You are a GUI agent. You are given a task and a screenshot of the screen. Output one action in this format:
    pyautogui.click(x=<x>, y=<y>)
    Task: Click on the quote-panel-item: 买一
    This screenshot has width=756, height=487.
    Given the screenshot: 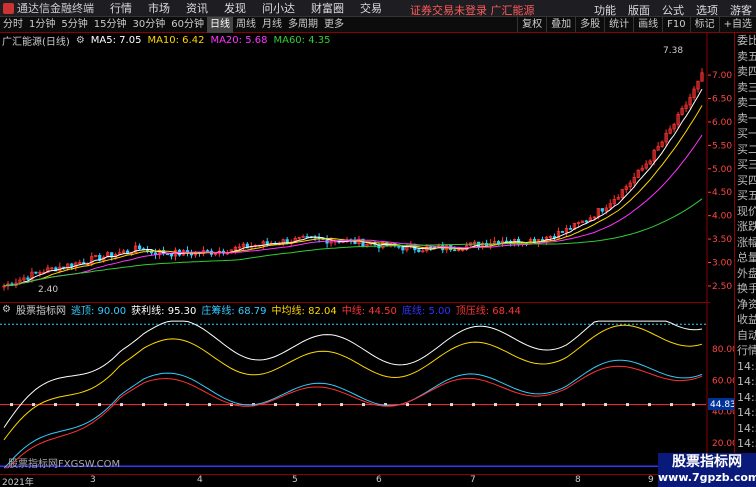 What is the action you would take?
    pyautogui.click(x=746, y=133)
    